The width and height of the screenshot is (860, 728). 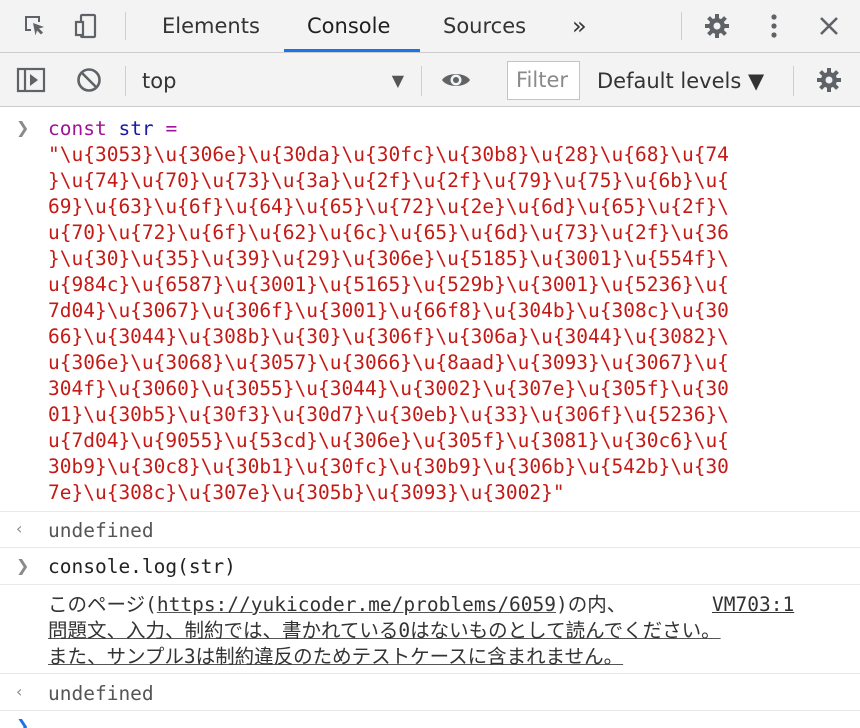 I want to click on source-location-link: VM703:1, so click(x=753, y=605).